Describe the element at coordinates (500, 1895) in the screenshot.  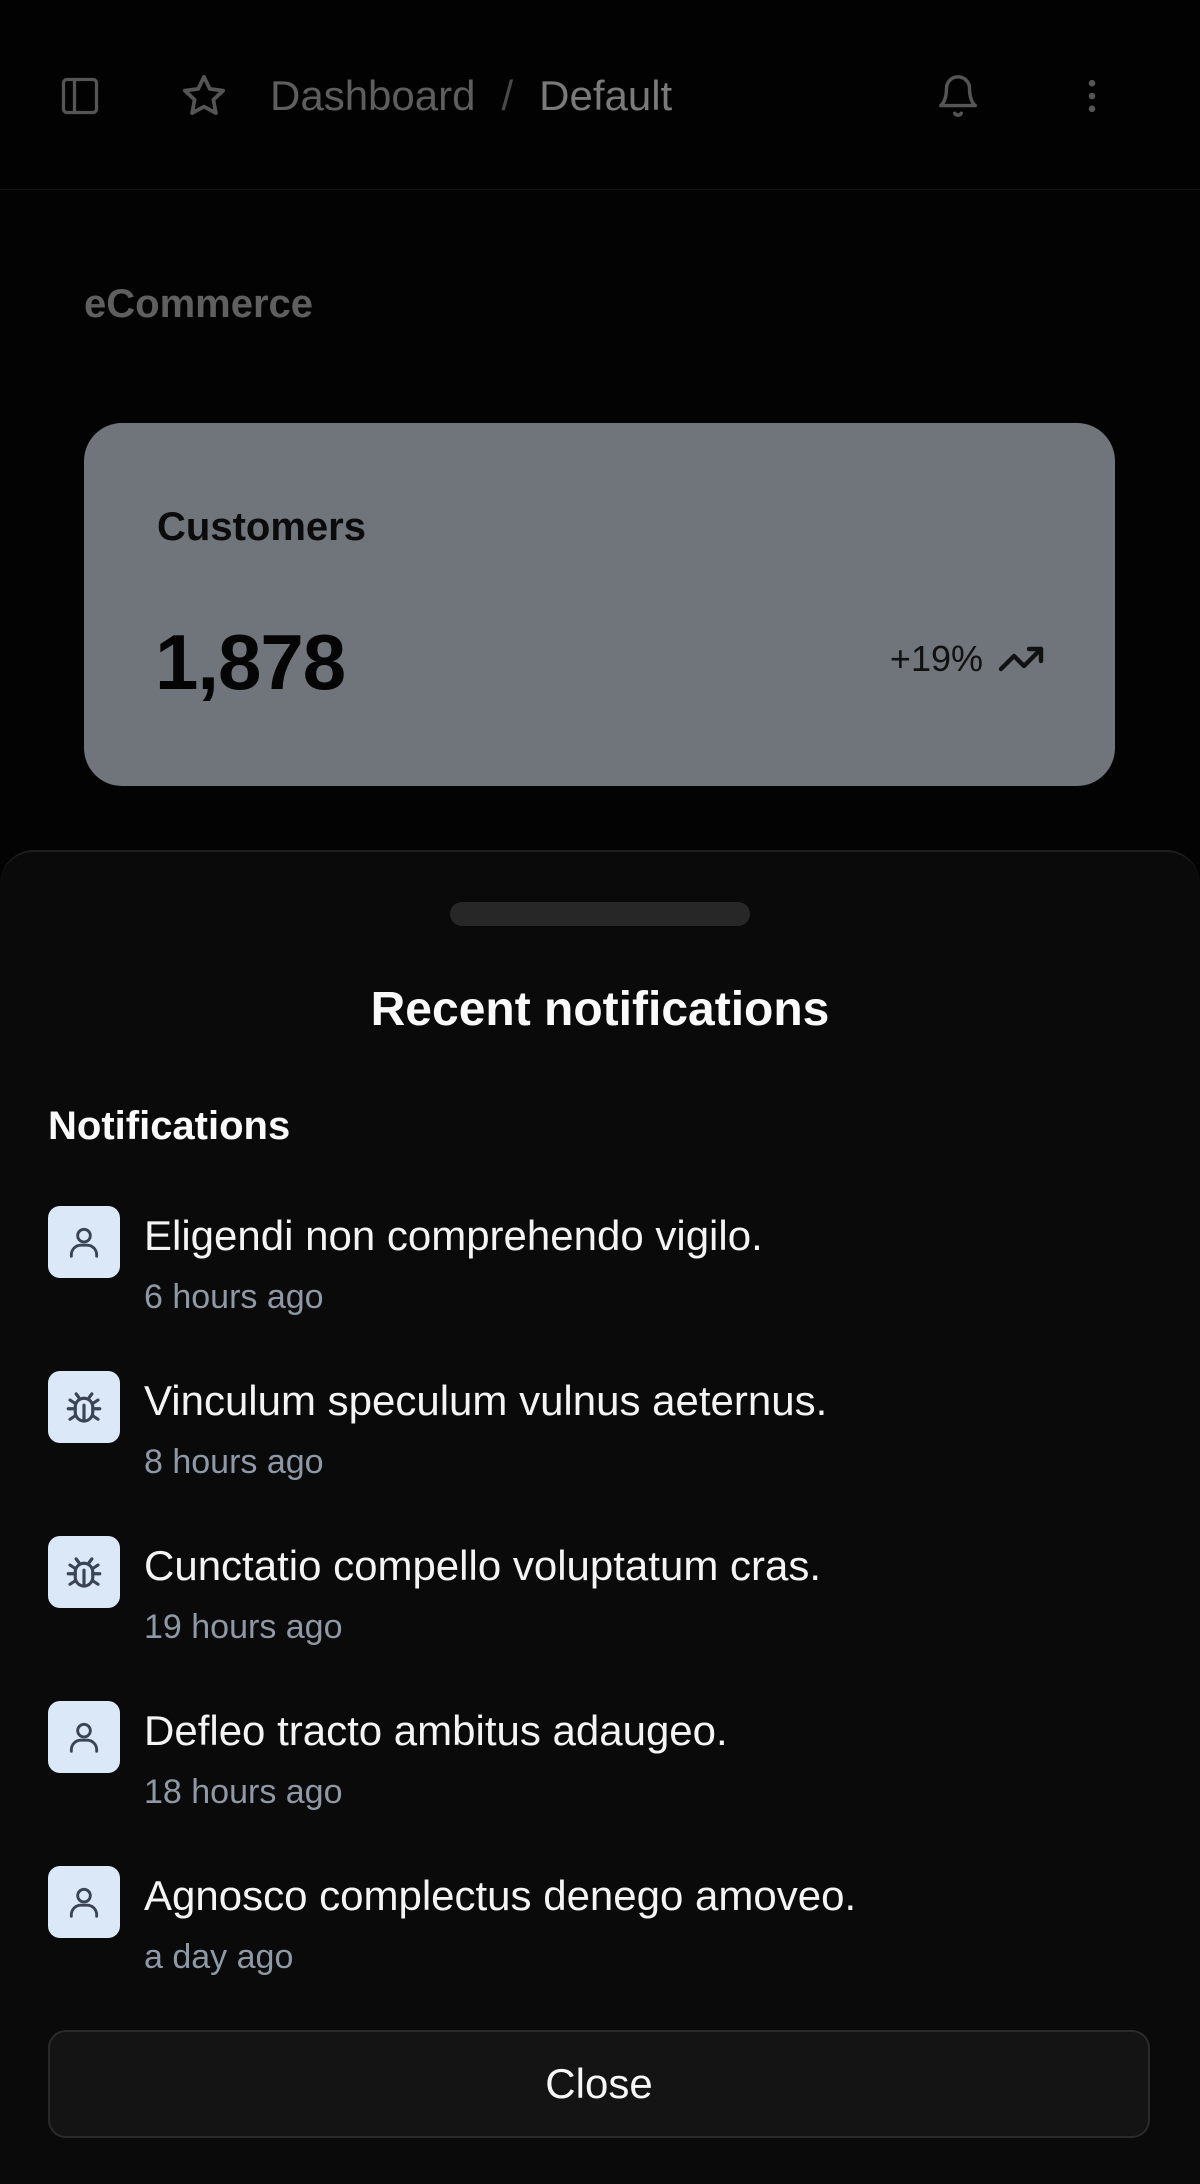
I see `notification-message: Agnosco complectus denego amoveo.` at that location.